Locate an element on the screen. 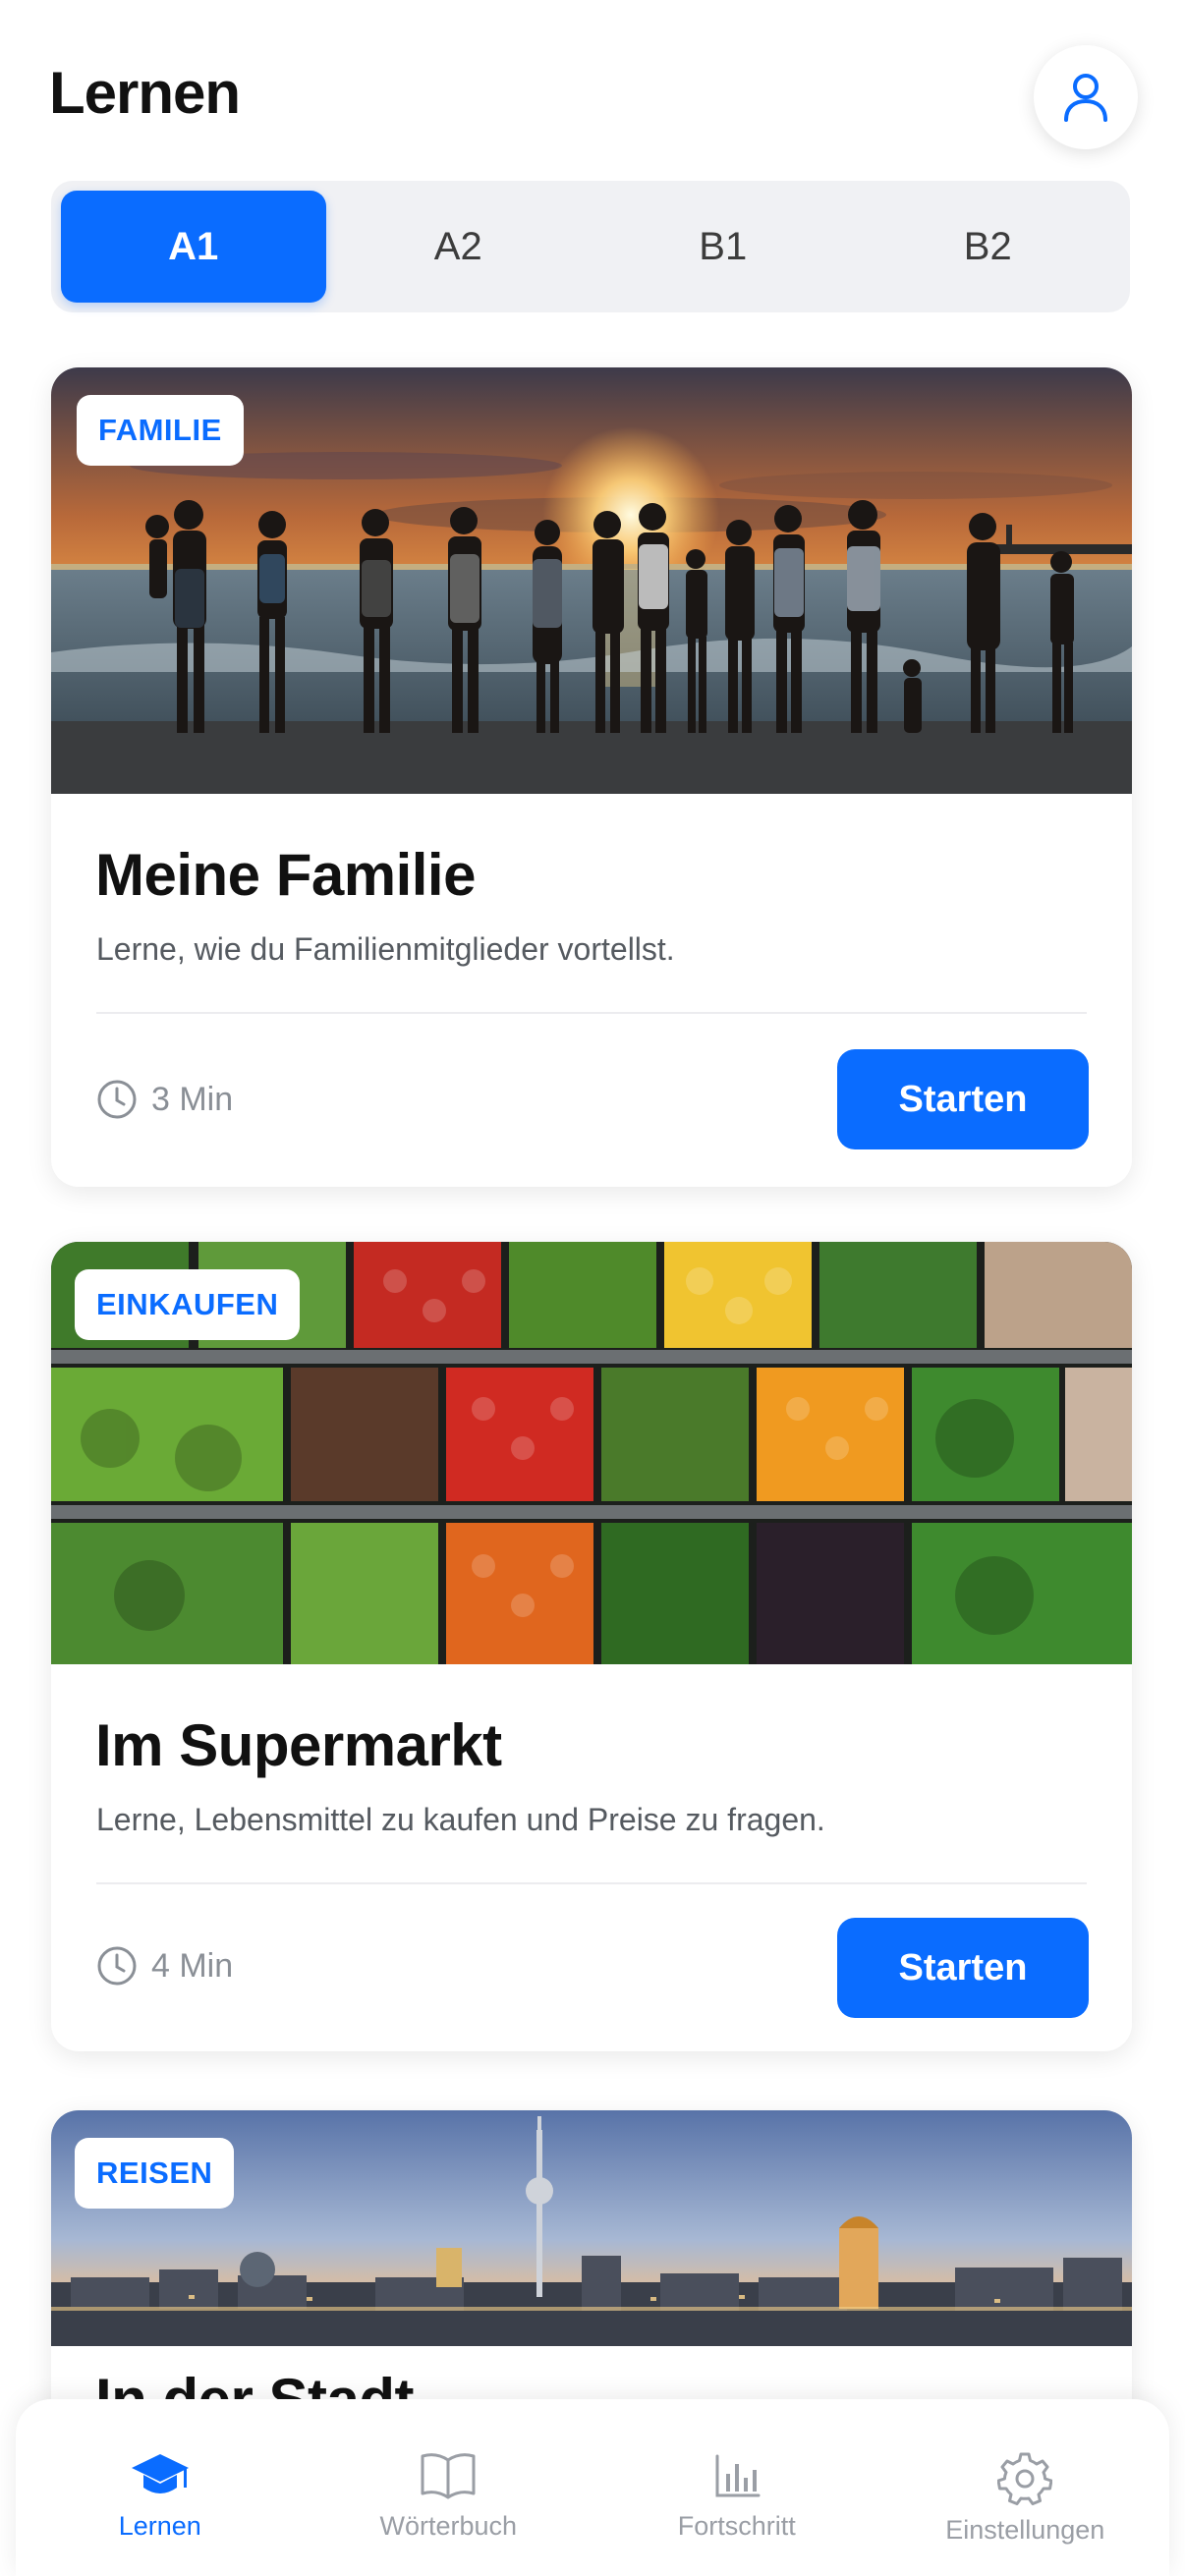 Image resolution: width=1185 pixels, height=2576 pixels. card-duration: 3 Min is located at coordinates (165, 1099).